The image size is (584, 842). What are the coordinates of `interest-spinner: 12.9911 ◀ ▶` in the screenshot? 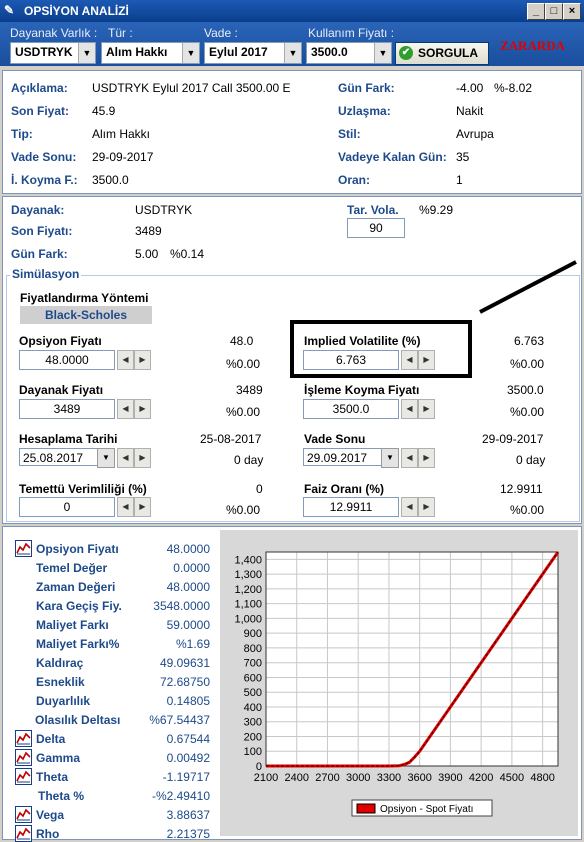 It's located at (369, 507).